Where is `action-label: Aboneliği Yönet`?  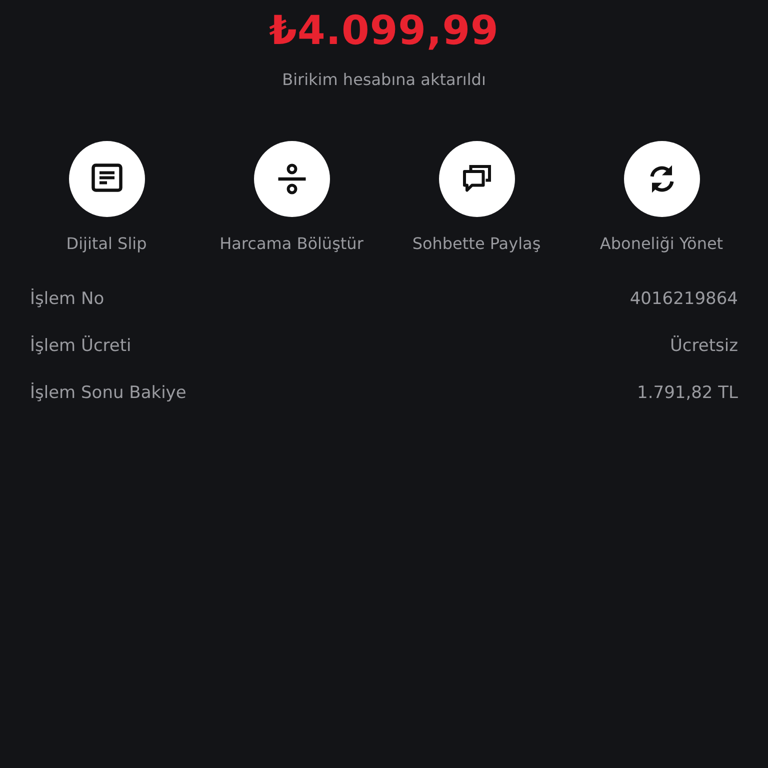 action-label: Aboneliği Yönet is located at coordinates (662, 243).